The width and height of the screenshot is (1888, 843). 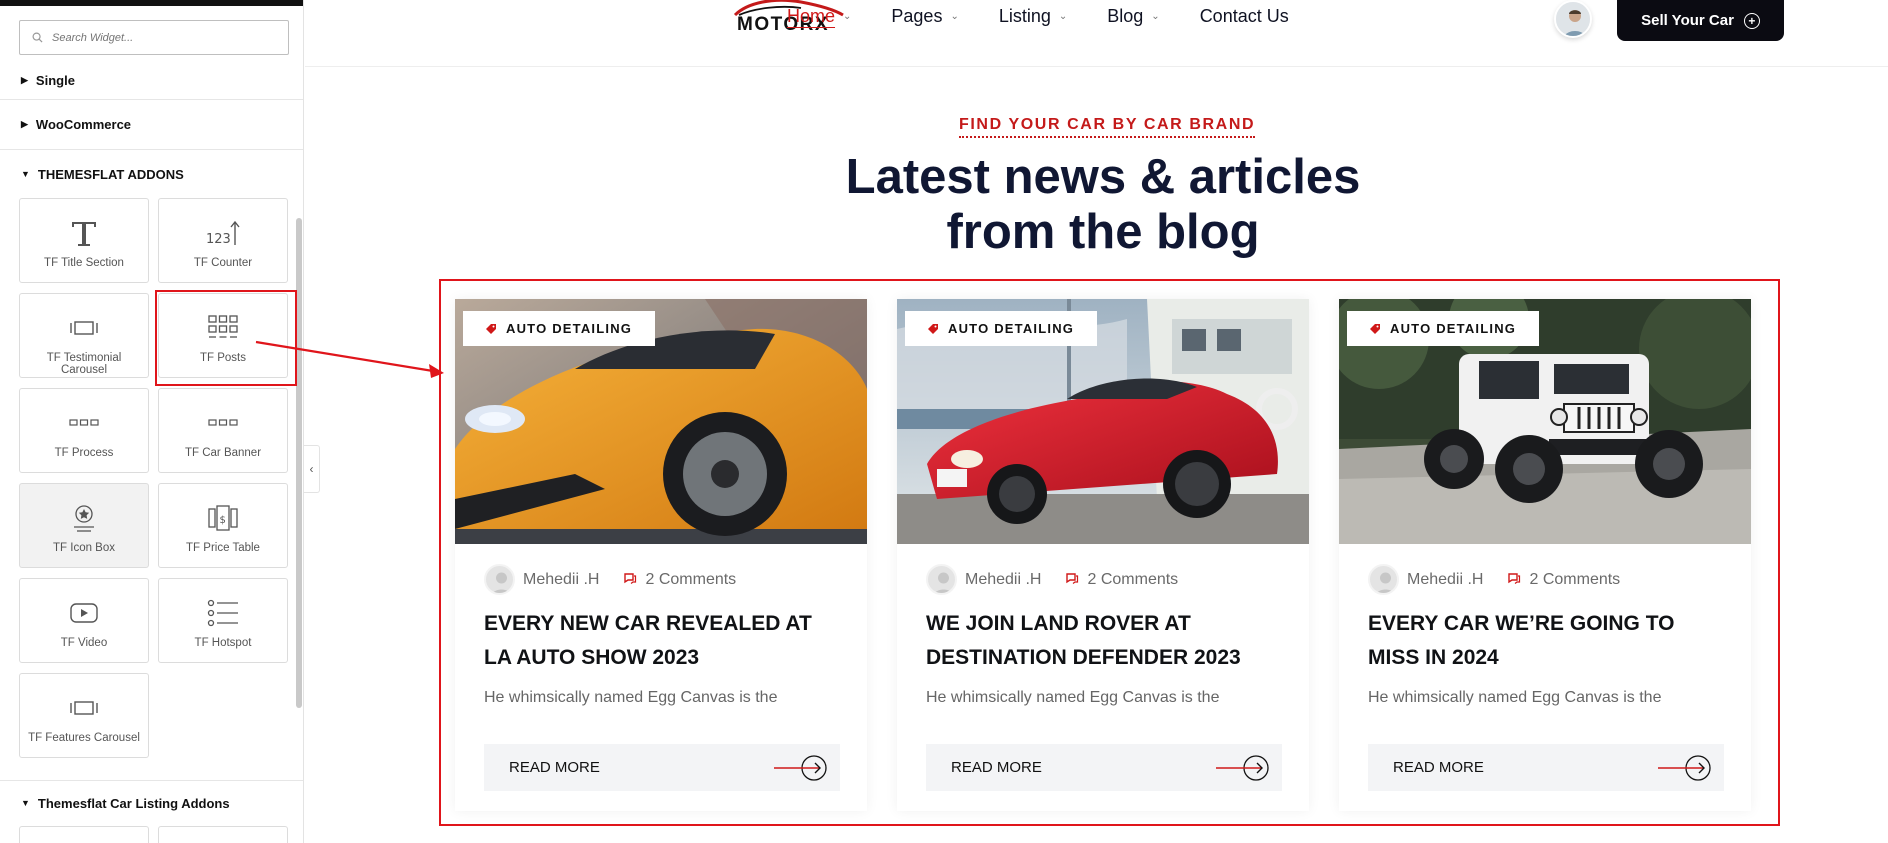 What do you see at coordinates (1687, 20) in the screenshot?
I see `cta-label: Sell Your Car` at bounding box center [1687, 20].